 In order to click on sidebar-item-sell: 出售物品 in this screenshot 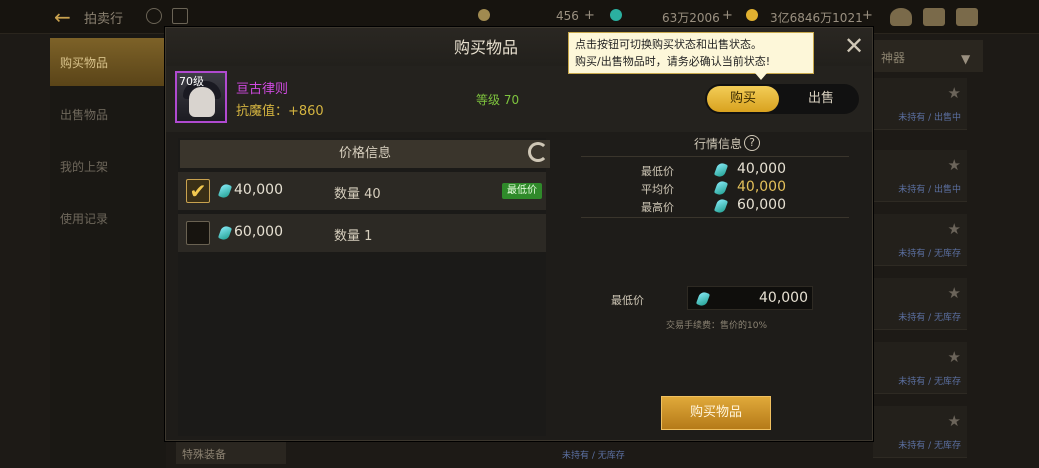, I will do `click(108, 114)`.